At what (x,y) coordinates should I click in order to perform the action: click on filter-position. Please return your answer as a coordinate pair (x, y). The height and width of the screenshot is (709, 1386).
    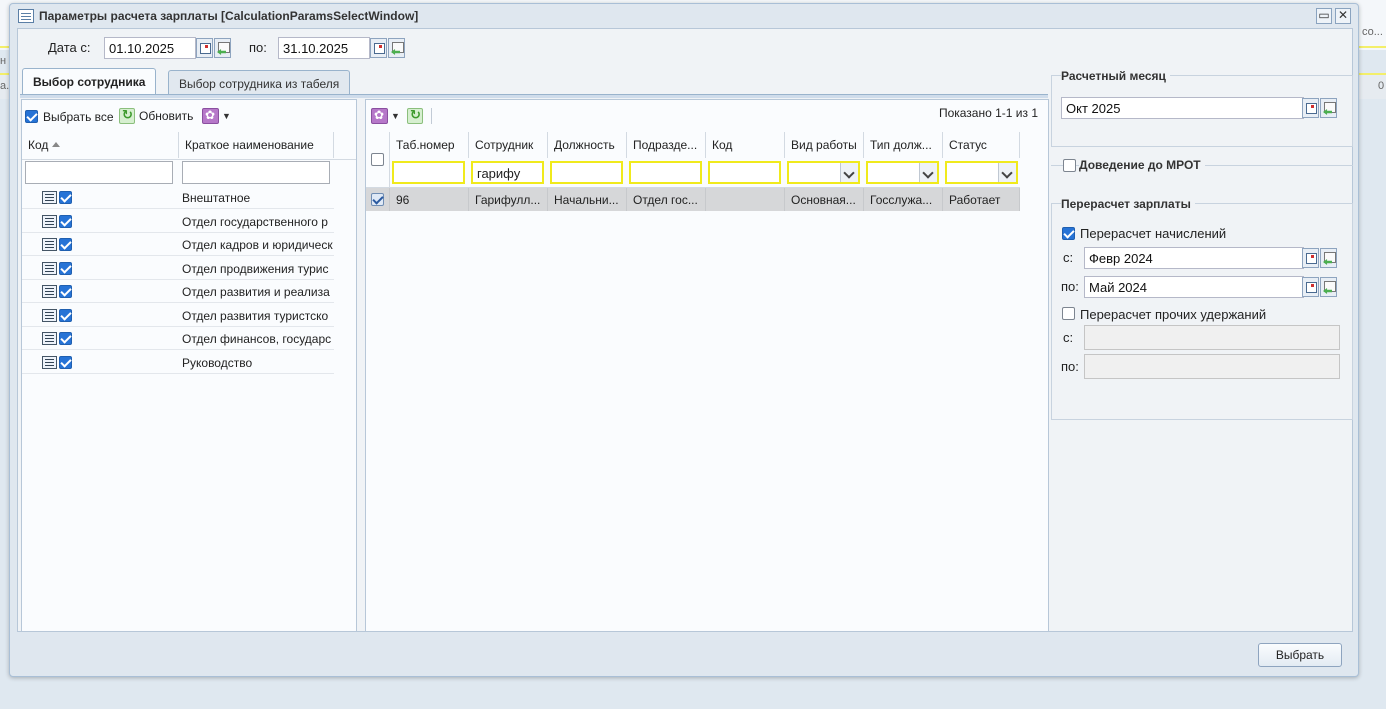
    Looking at the image, I should click on (586, 172).